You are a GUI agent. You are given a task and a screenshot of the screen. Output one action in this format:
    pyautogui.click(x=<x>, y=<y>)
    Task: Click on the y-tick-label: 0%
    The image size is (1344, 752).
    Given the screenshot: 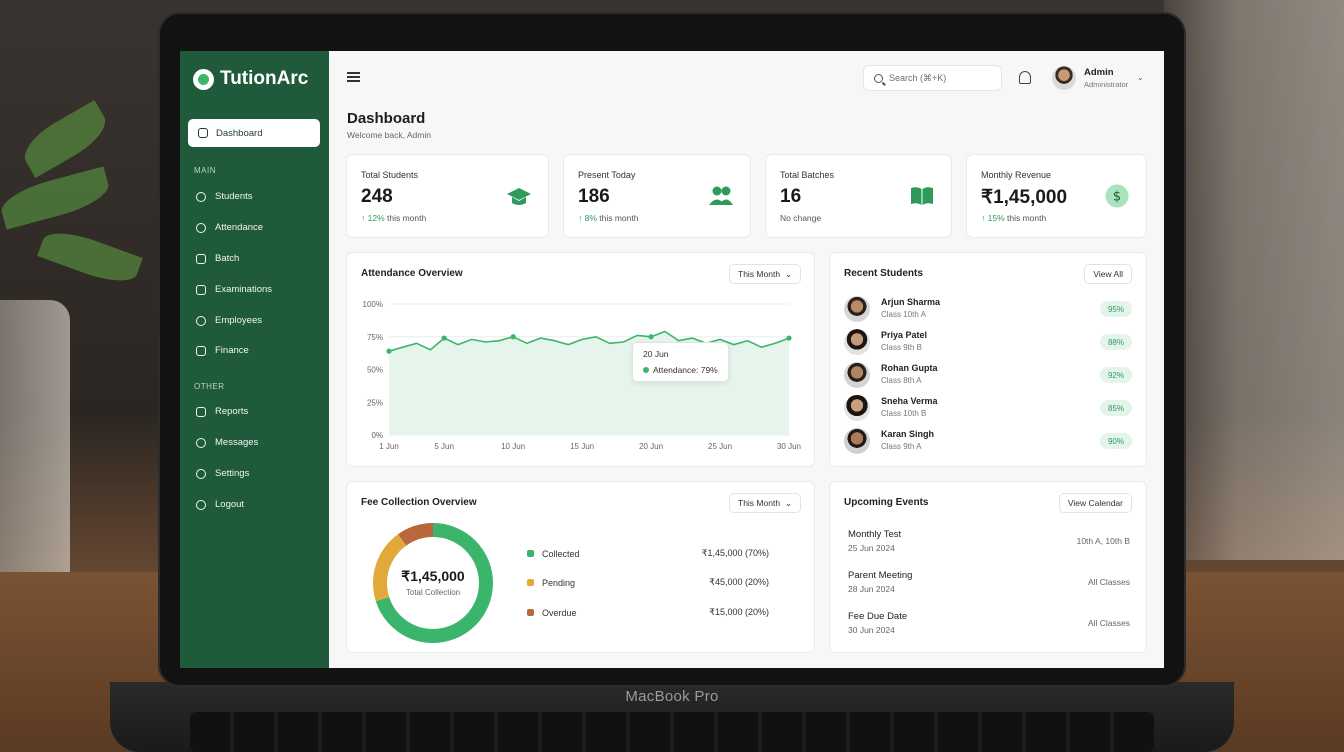 What is the action you would take?
    pyautogui.click(x=377, y=435)
    